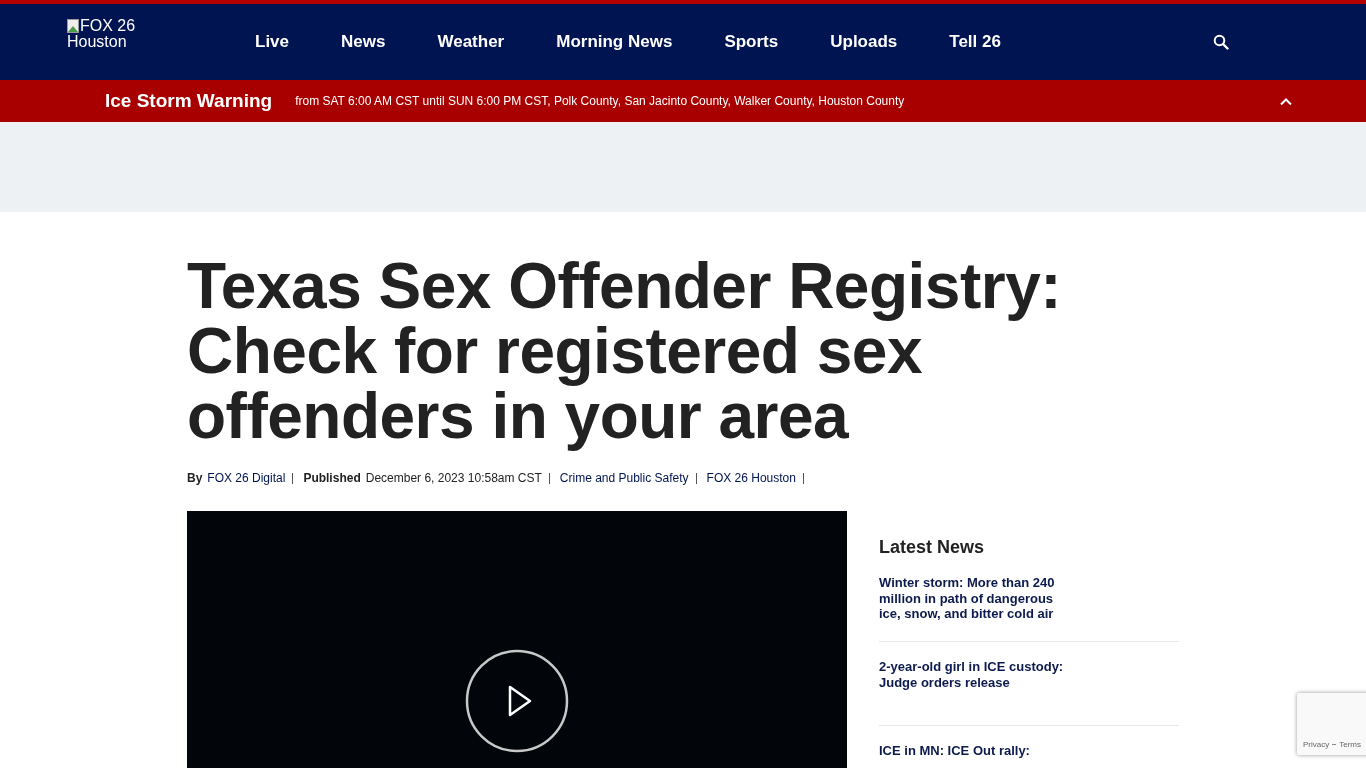  I want to click on source-link: FOX 26 Houston, so click(751, 478).